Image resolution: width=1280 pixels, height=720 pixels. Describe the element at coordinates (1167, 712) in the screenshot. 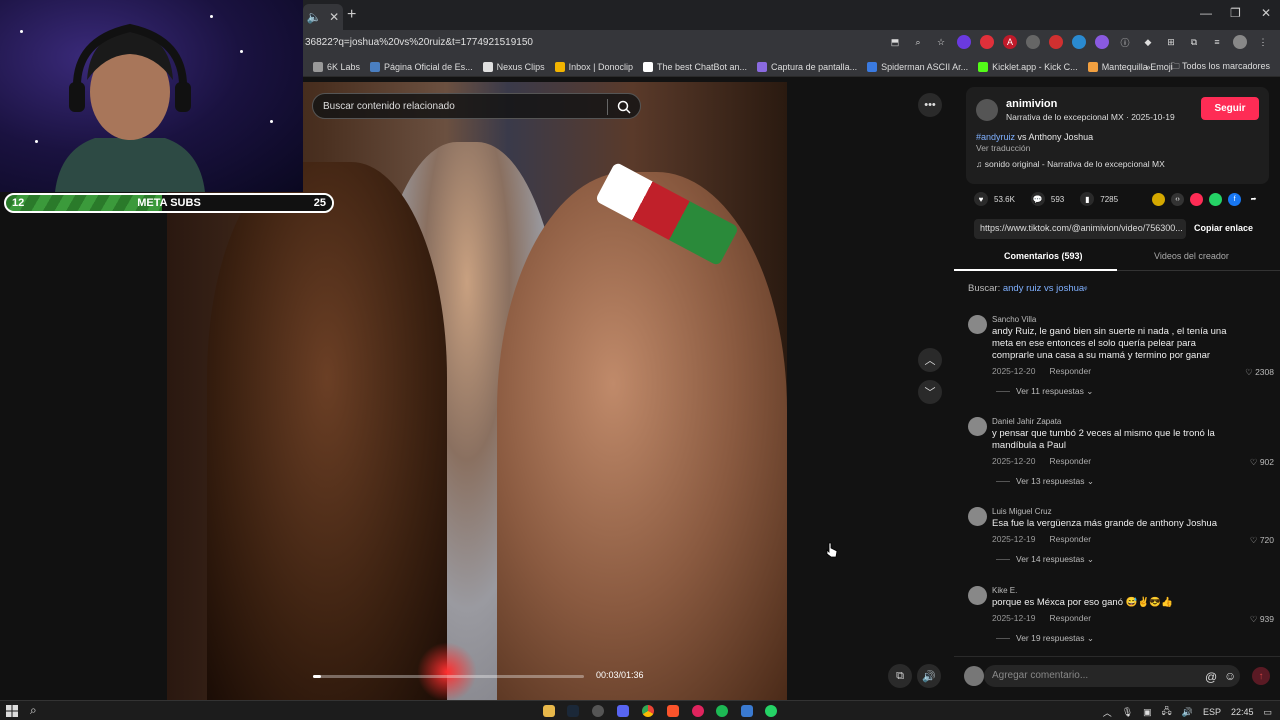

I see `network-icon: 🖧` at that location.